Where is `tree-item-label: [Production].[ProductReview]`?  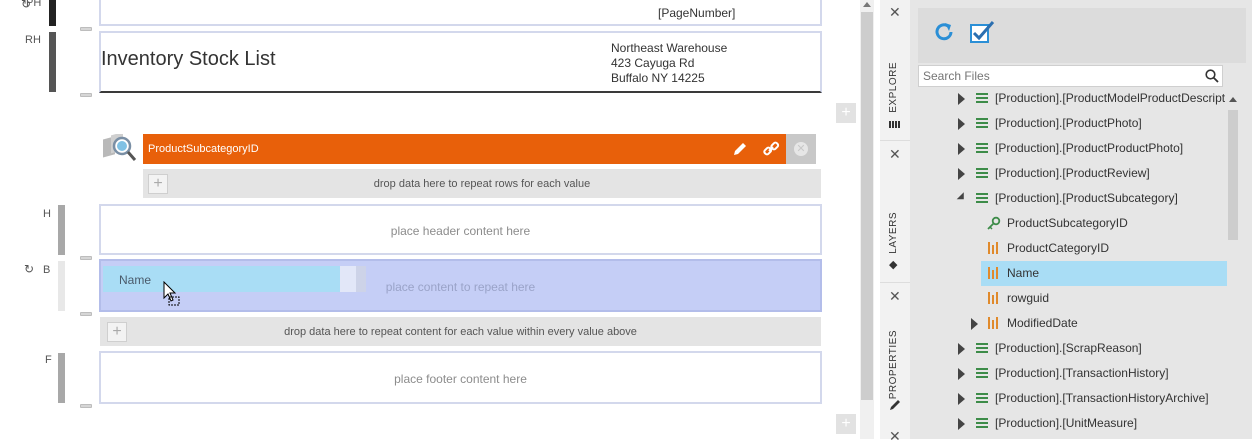
tree-item-label: [Production].[ProductReview] is located at coordinates (1072, 173).